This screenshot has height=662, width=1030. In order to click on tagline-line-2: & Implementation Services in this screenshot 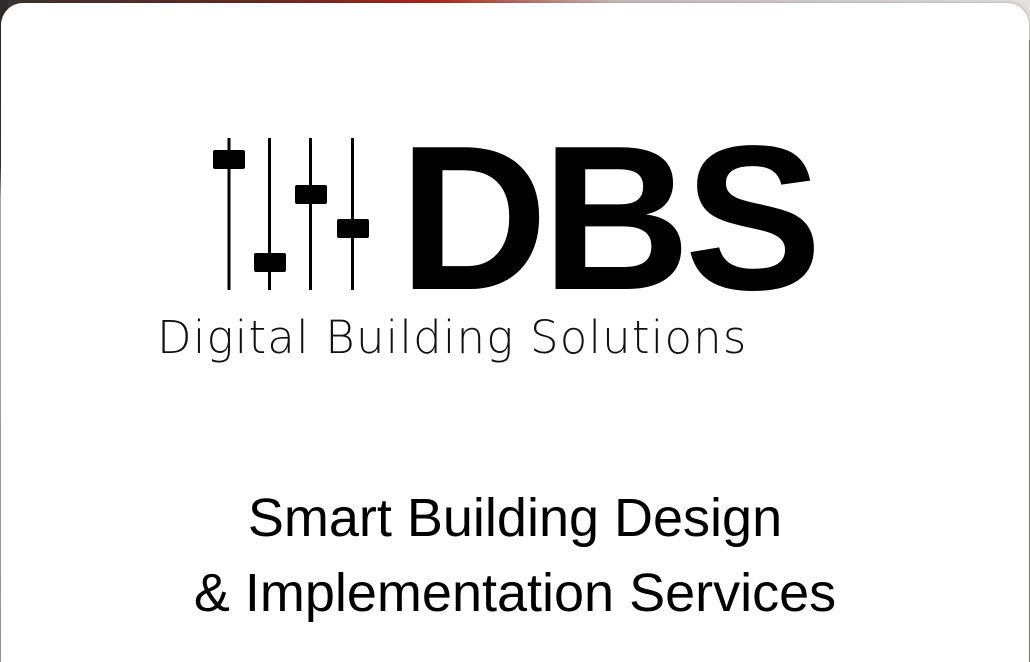, I will do `click(515, 593)`.